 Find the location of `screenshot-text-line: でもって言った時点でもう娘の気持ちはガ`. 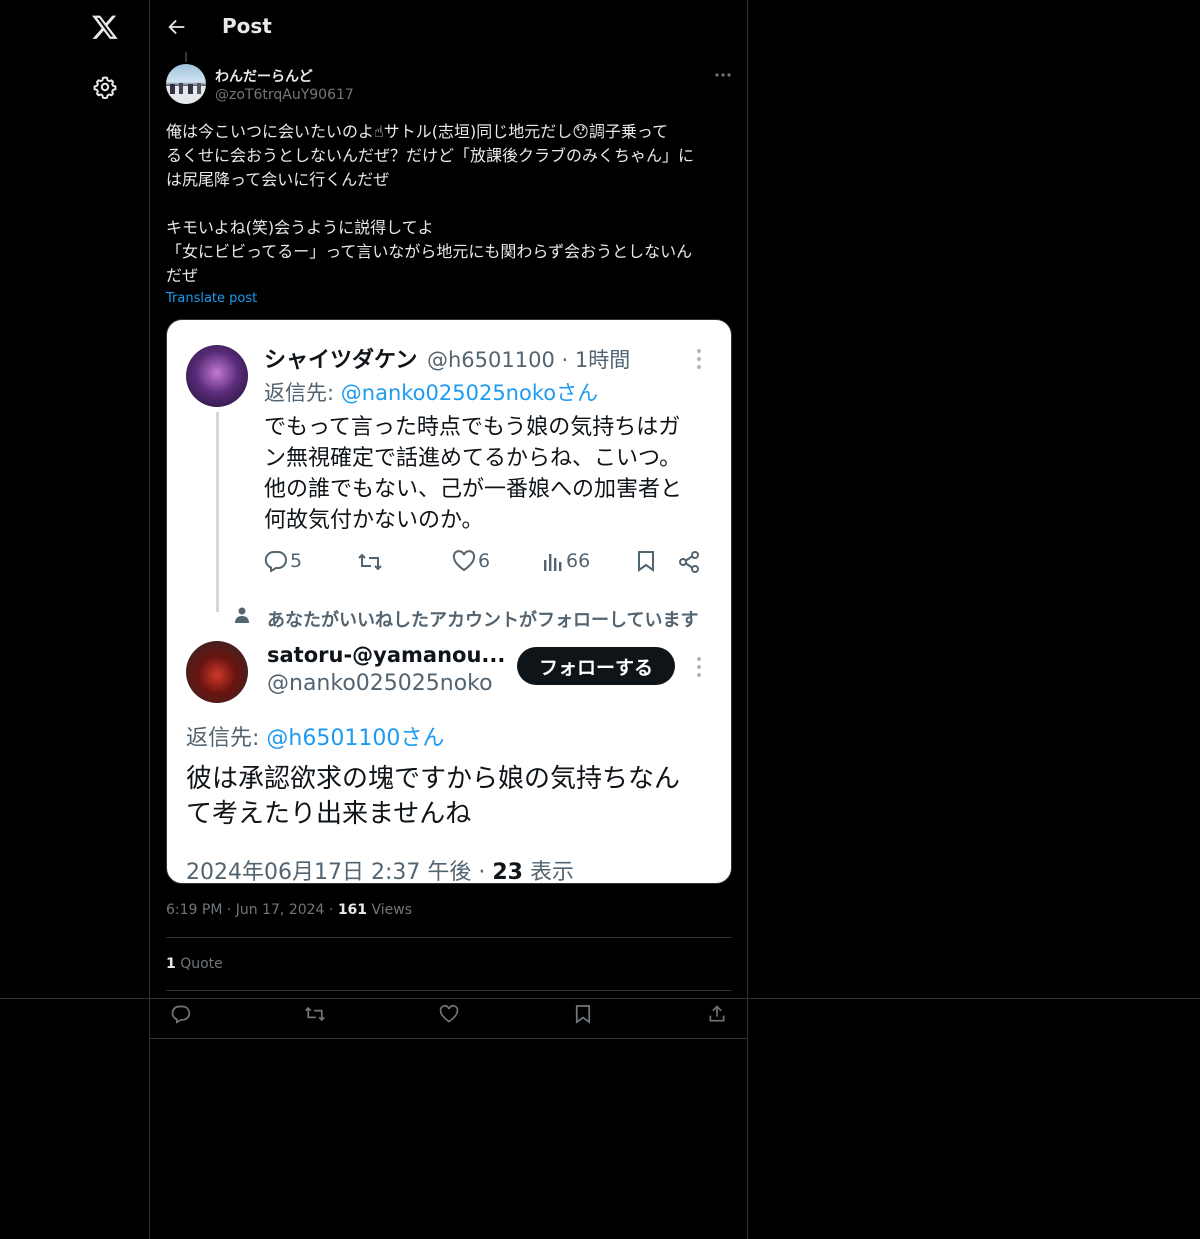

screenshot-text-line: でもって言った時点でもう娘の気持ちはガ is located at coordinates (472, 427).